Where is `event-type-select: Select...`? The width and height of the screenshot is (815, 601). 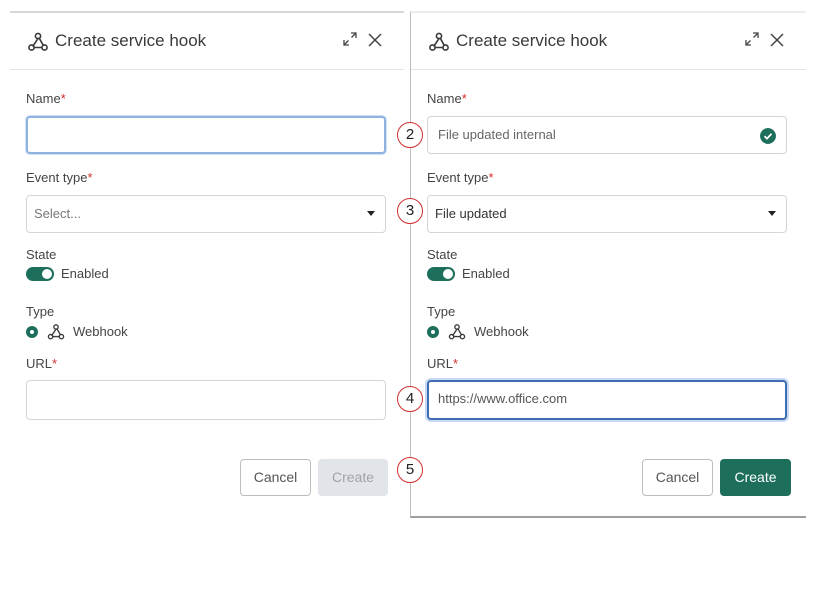 event-type-select: Select... is located at coordinates (206, 214).